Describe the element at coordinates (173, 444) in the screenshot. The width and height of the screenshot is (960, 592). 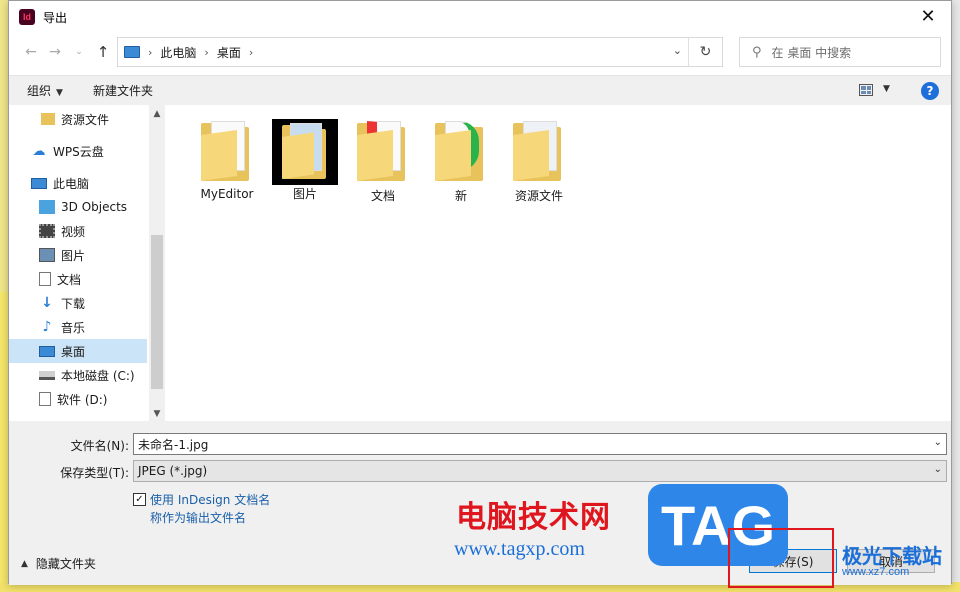
I see `filename-value: 未命名-1.jpg` at that location.